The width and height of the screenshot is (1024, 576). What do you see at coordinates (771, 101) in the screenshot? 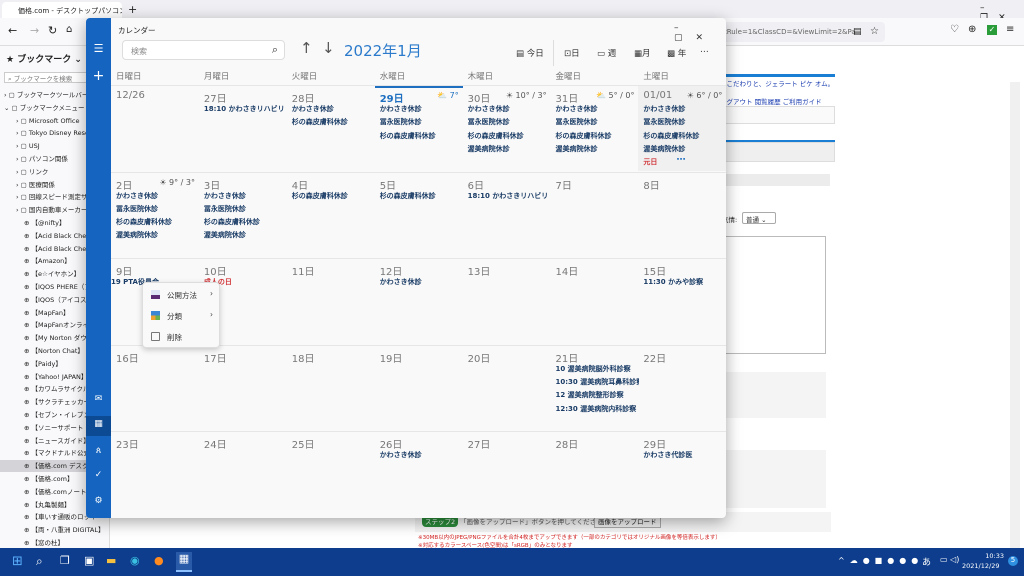
I see `page-links: ログアウト 閲覧履歴 ご利用ガイド` at bounding box center [771, 101].